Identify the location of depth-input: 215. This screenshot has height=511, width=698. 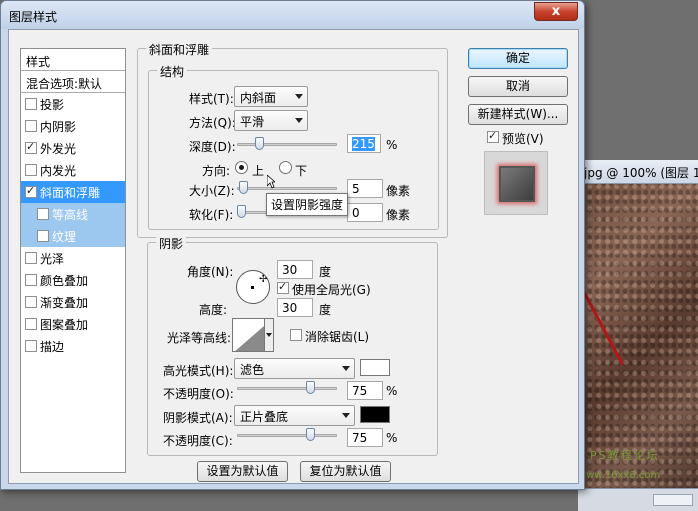
(364, 143).